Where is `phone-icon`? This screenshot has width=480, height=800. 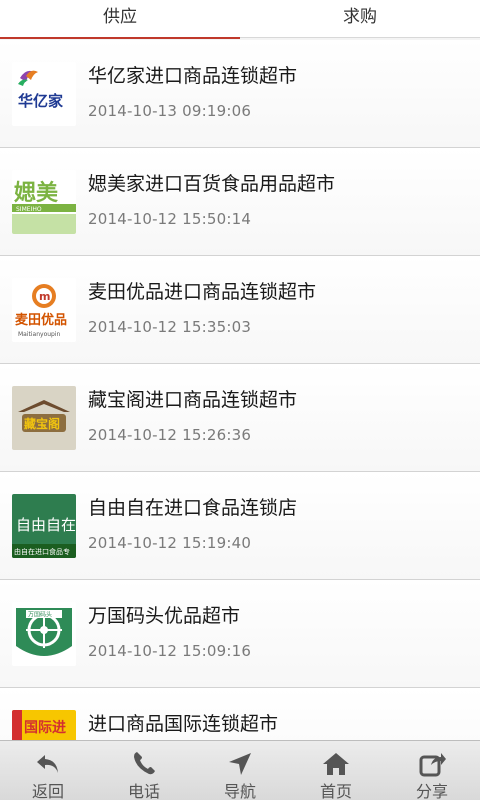 phone-icon is located at coordinates (144, 763).